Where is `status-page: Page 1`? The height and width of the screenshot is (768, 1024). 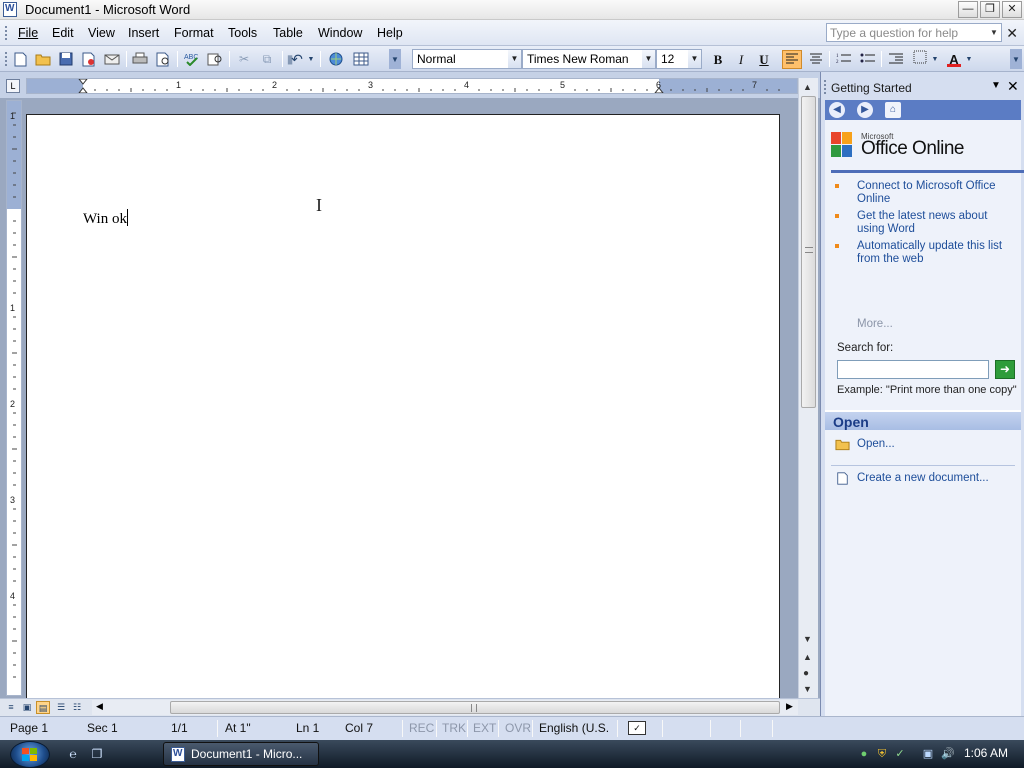
status-page: Page 1 is located at coordinates (29, 728).